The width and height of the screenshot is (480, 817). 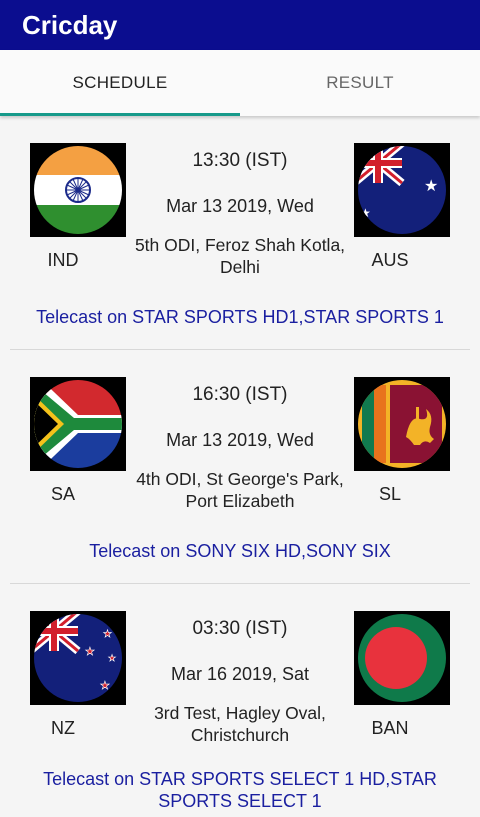 What do you see at coordinates (240, 551) in the screenshot?
I see `telecast-info: Telecast on SONY SIX HD,SONY SIX` at bounding box center [240, 551].